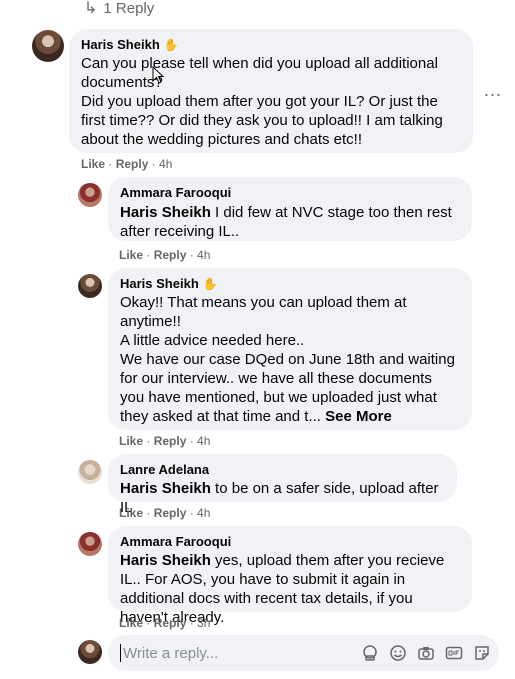  I want to click on comment-actions: Like · Reply · 3h, so click(165, 623).